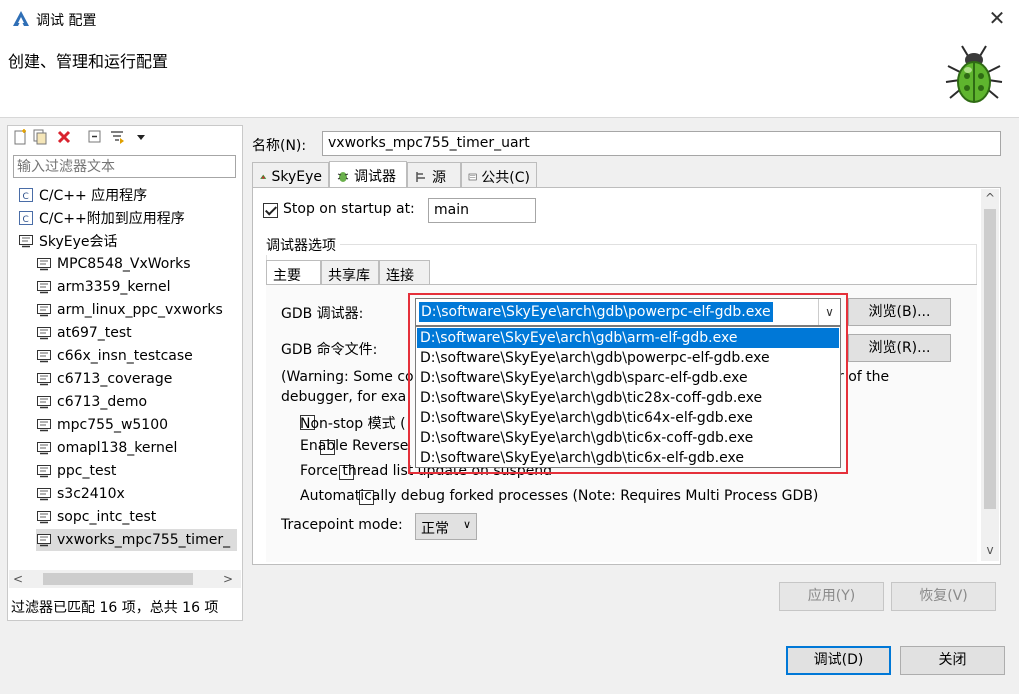 This screenshot has width=1019, height=694. Describe the element at coordinates (990, 550) in the screenshot. I see `scroll-down-arrow-icon: v` at that location.